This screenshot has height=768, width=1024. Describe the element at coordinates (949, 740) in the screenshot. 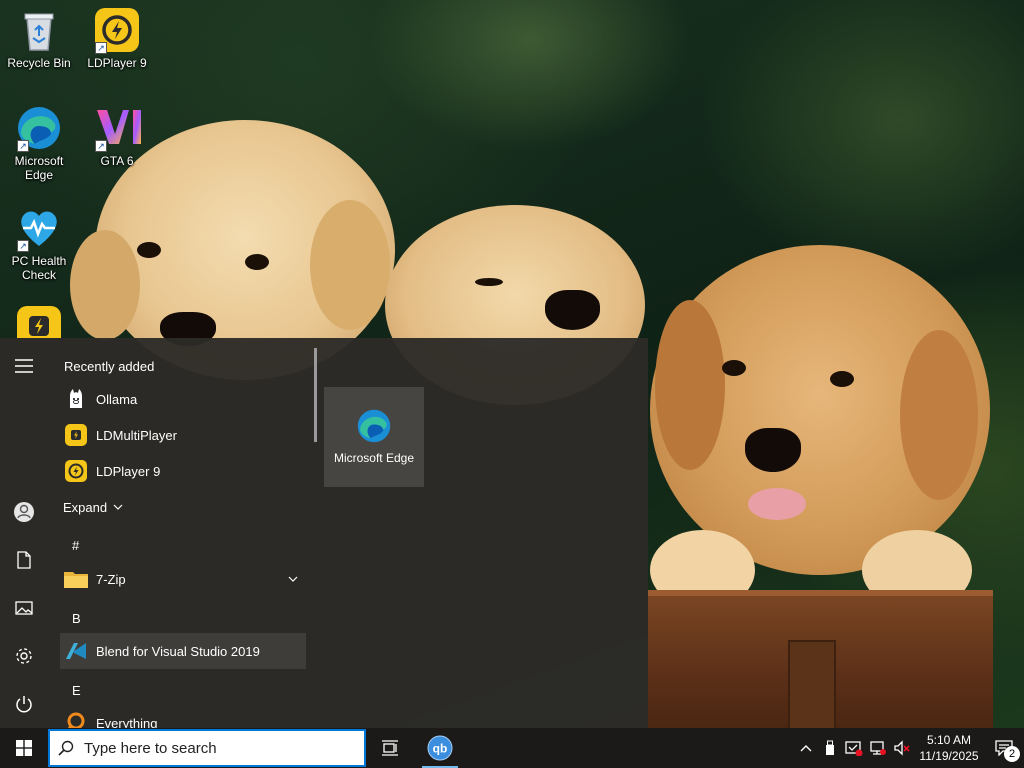

I see `clock-time: 5:10 AM` at that location.